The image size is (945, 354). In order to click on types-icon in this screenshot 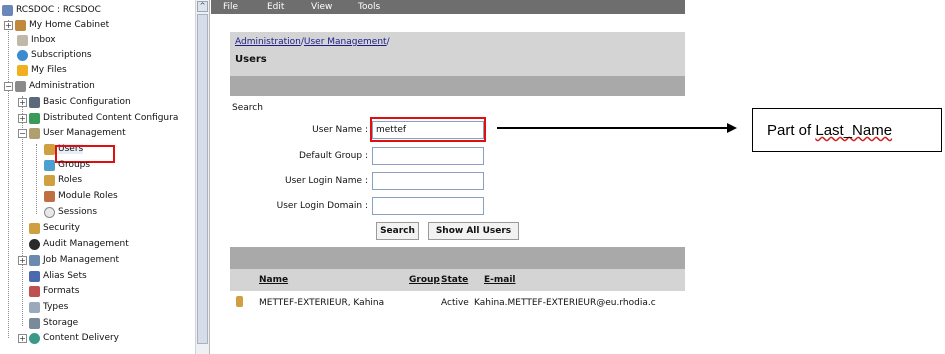, I will do `click(34, 307)`.